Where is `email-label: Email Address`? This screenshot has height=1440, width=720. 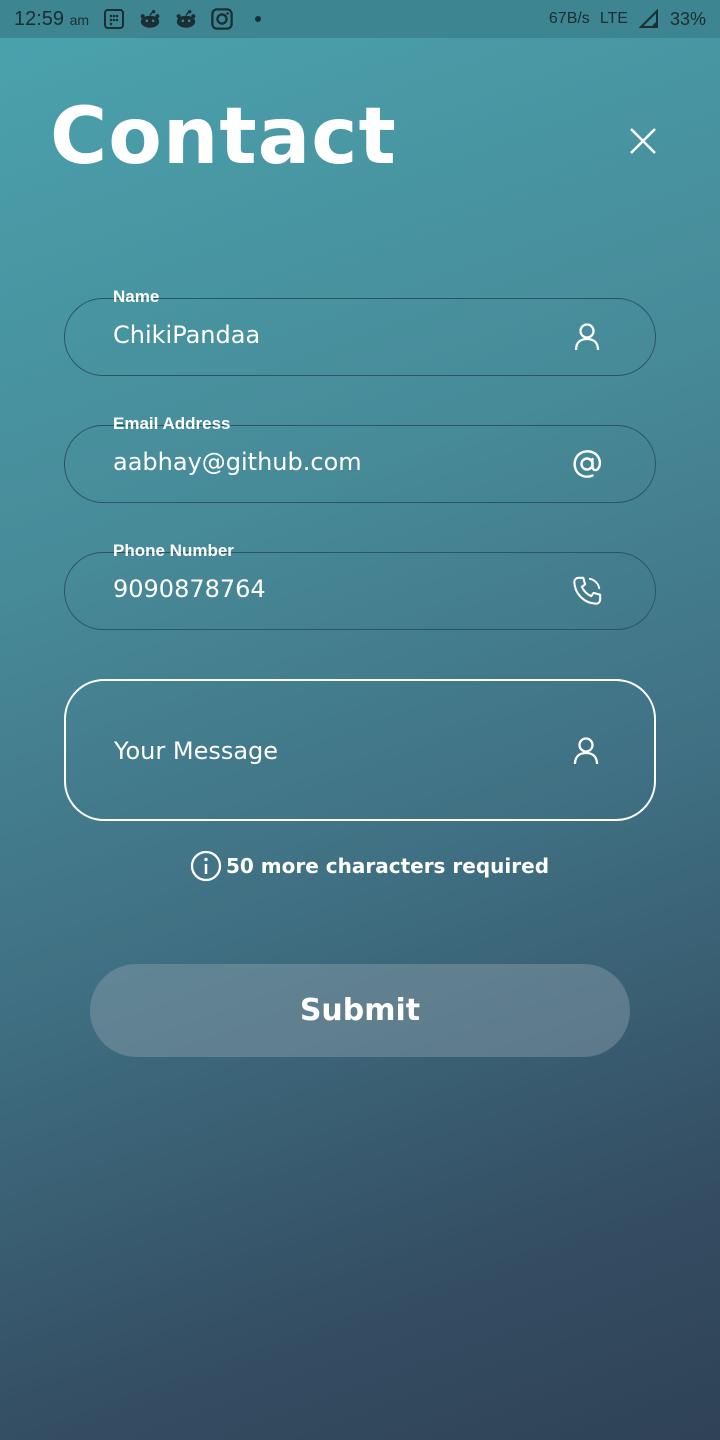
email-label: Email Address is located at coordinates (172, 423).